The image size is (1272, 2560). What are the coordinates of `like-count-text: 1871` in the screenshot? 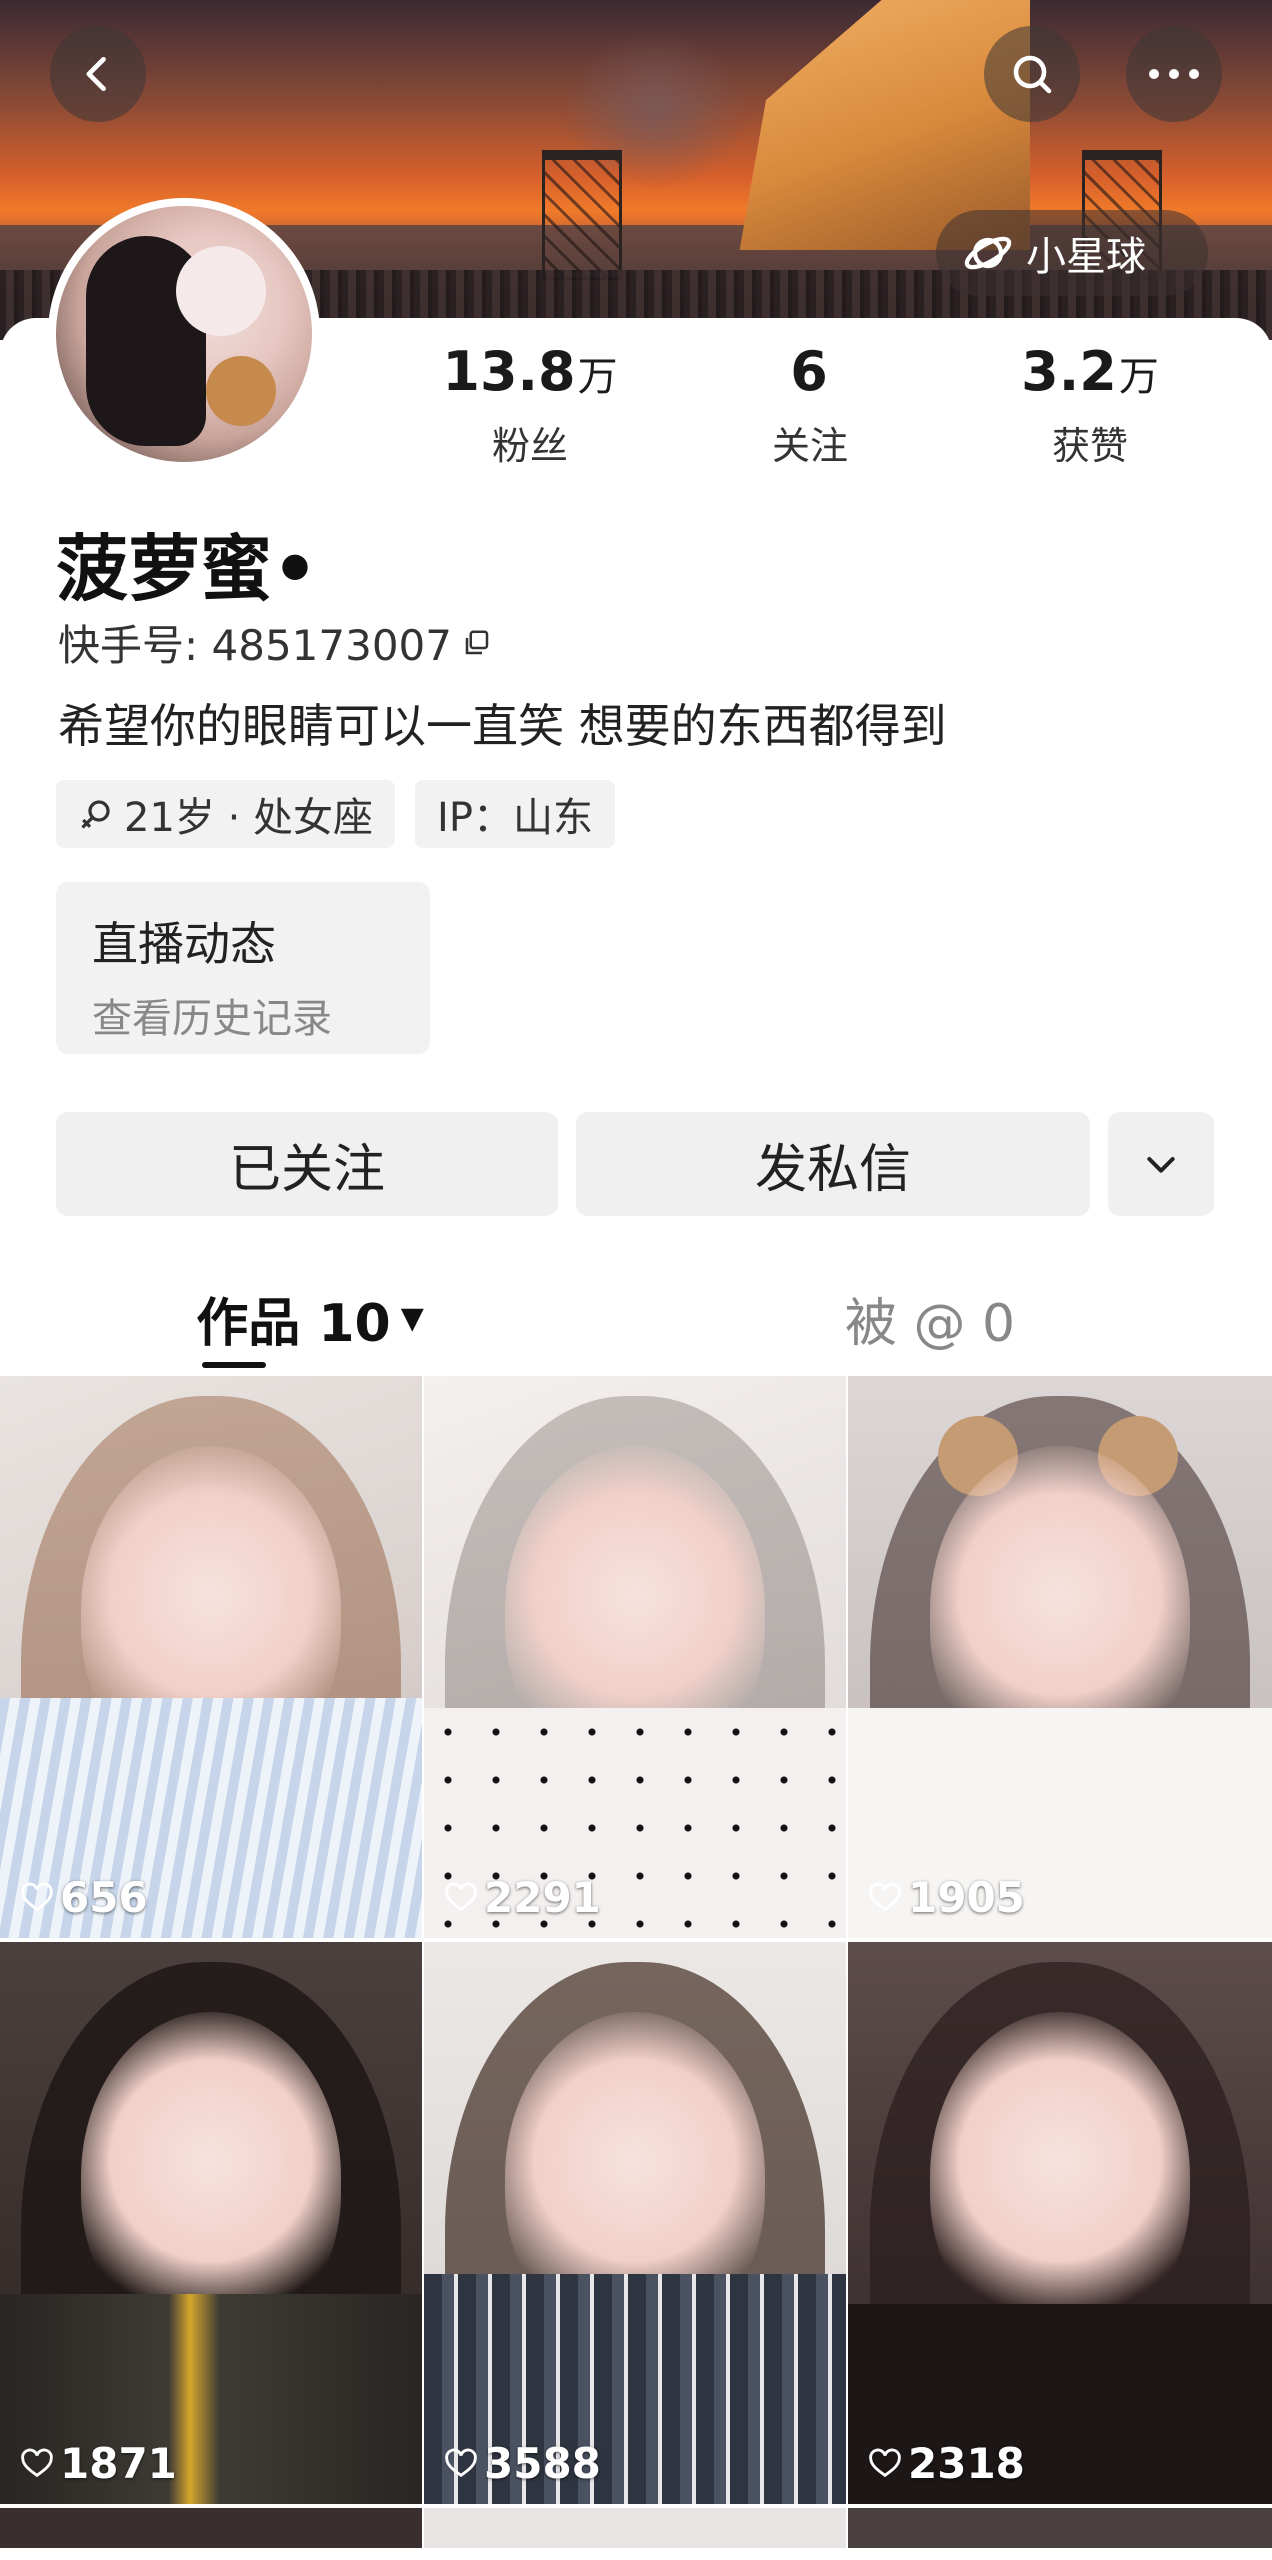 It's located at (118, 2463).